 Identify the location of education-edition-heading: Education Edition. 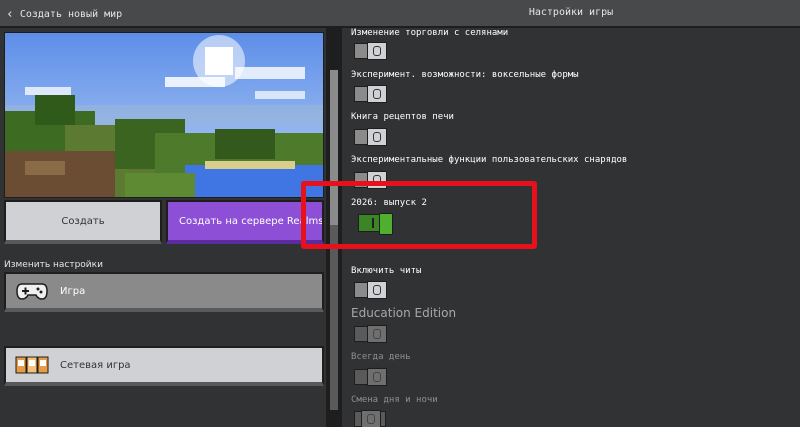
(404, 313).